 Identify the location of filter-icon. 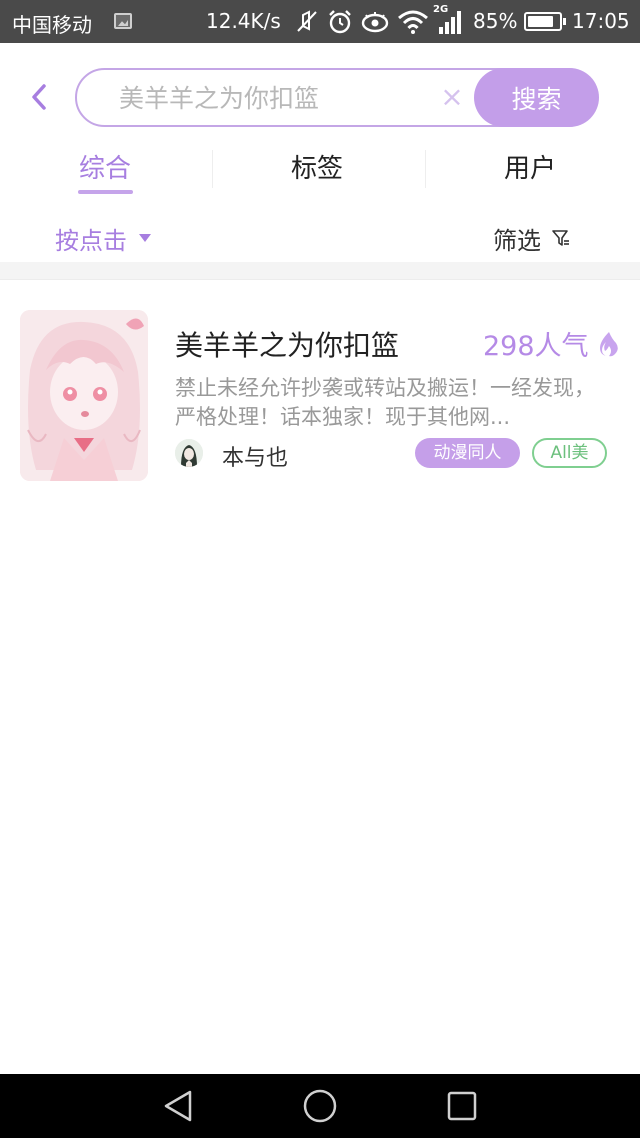
(560, 238).